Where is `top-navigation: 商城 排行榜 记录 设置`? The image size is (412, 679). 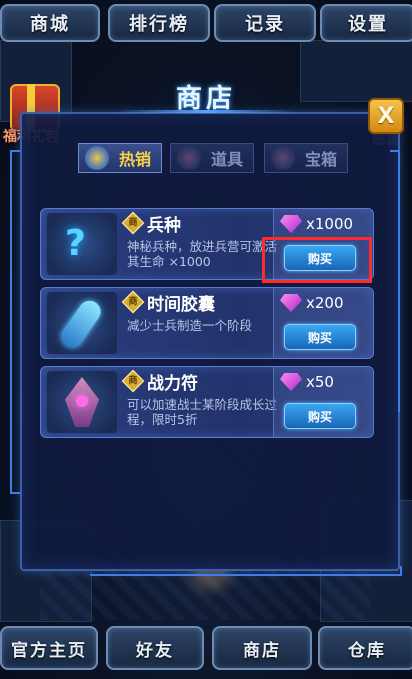 top-navigation: 商城 排行榜 记录 设置 is located at coordinates (206, 21).